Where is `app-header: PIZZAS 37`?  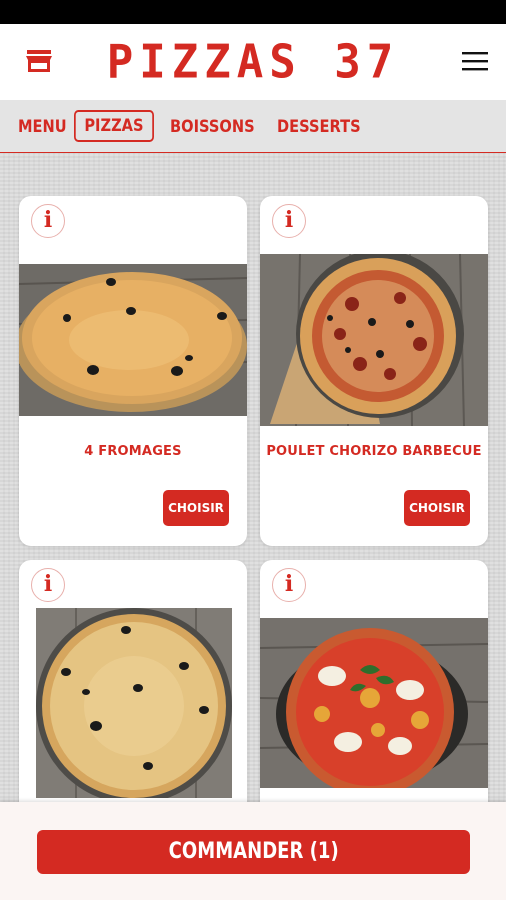 app-header: PIZZAS 37 is located at coordinates (253, 62).